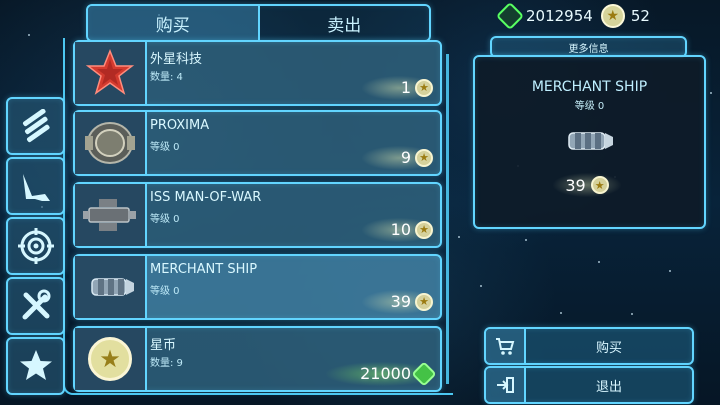 Image resolution: width=720 pixels, height=405 pixels. I want to click on item-price: 39 ★, so click(412, 301).